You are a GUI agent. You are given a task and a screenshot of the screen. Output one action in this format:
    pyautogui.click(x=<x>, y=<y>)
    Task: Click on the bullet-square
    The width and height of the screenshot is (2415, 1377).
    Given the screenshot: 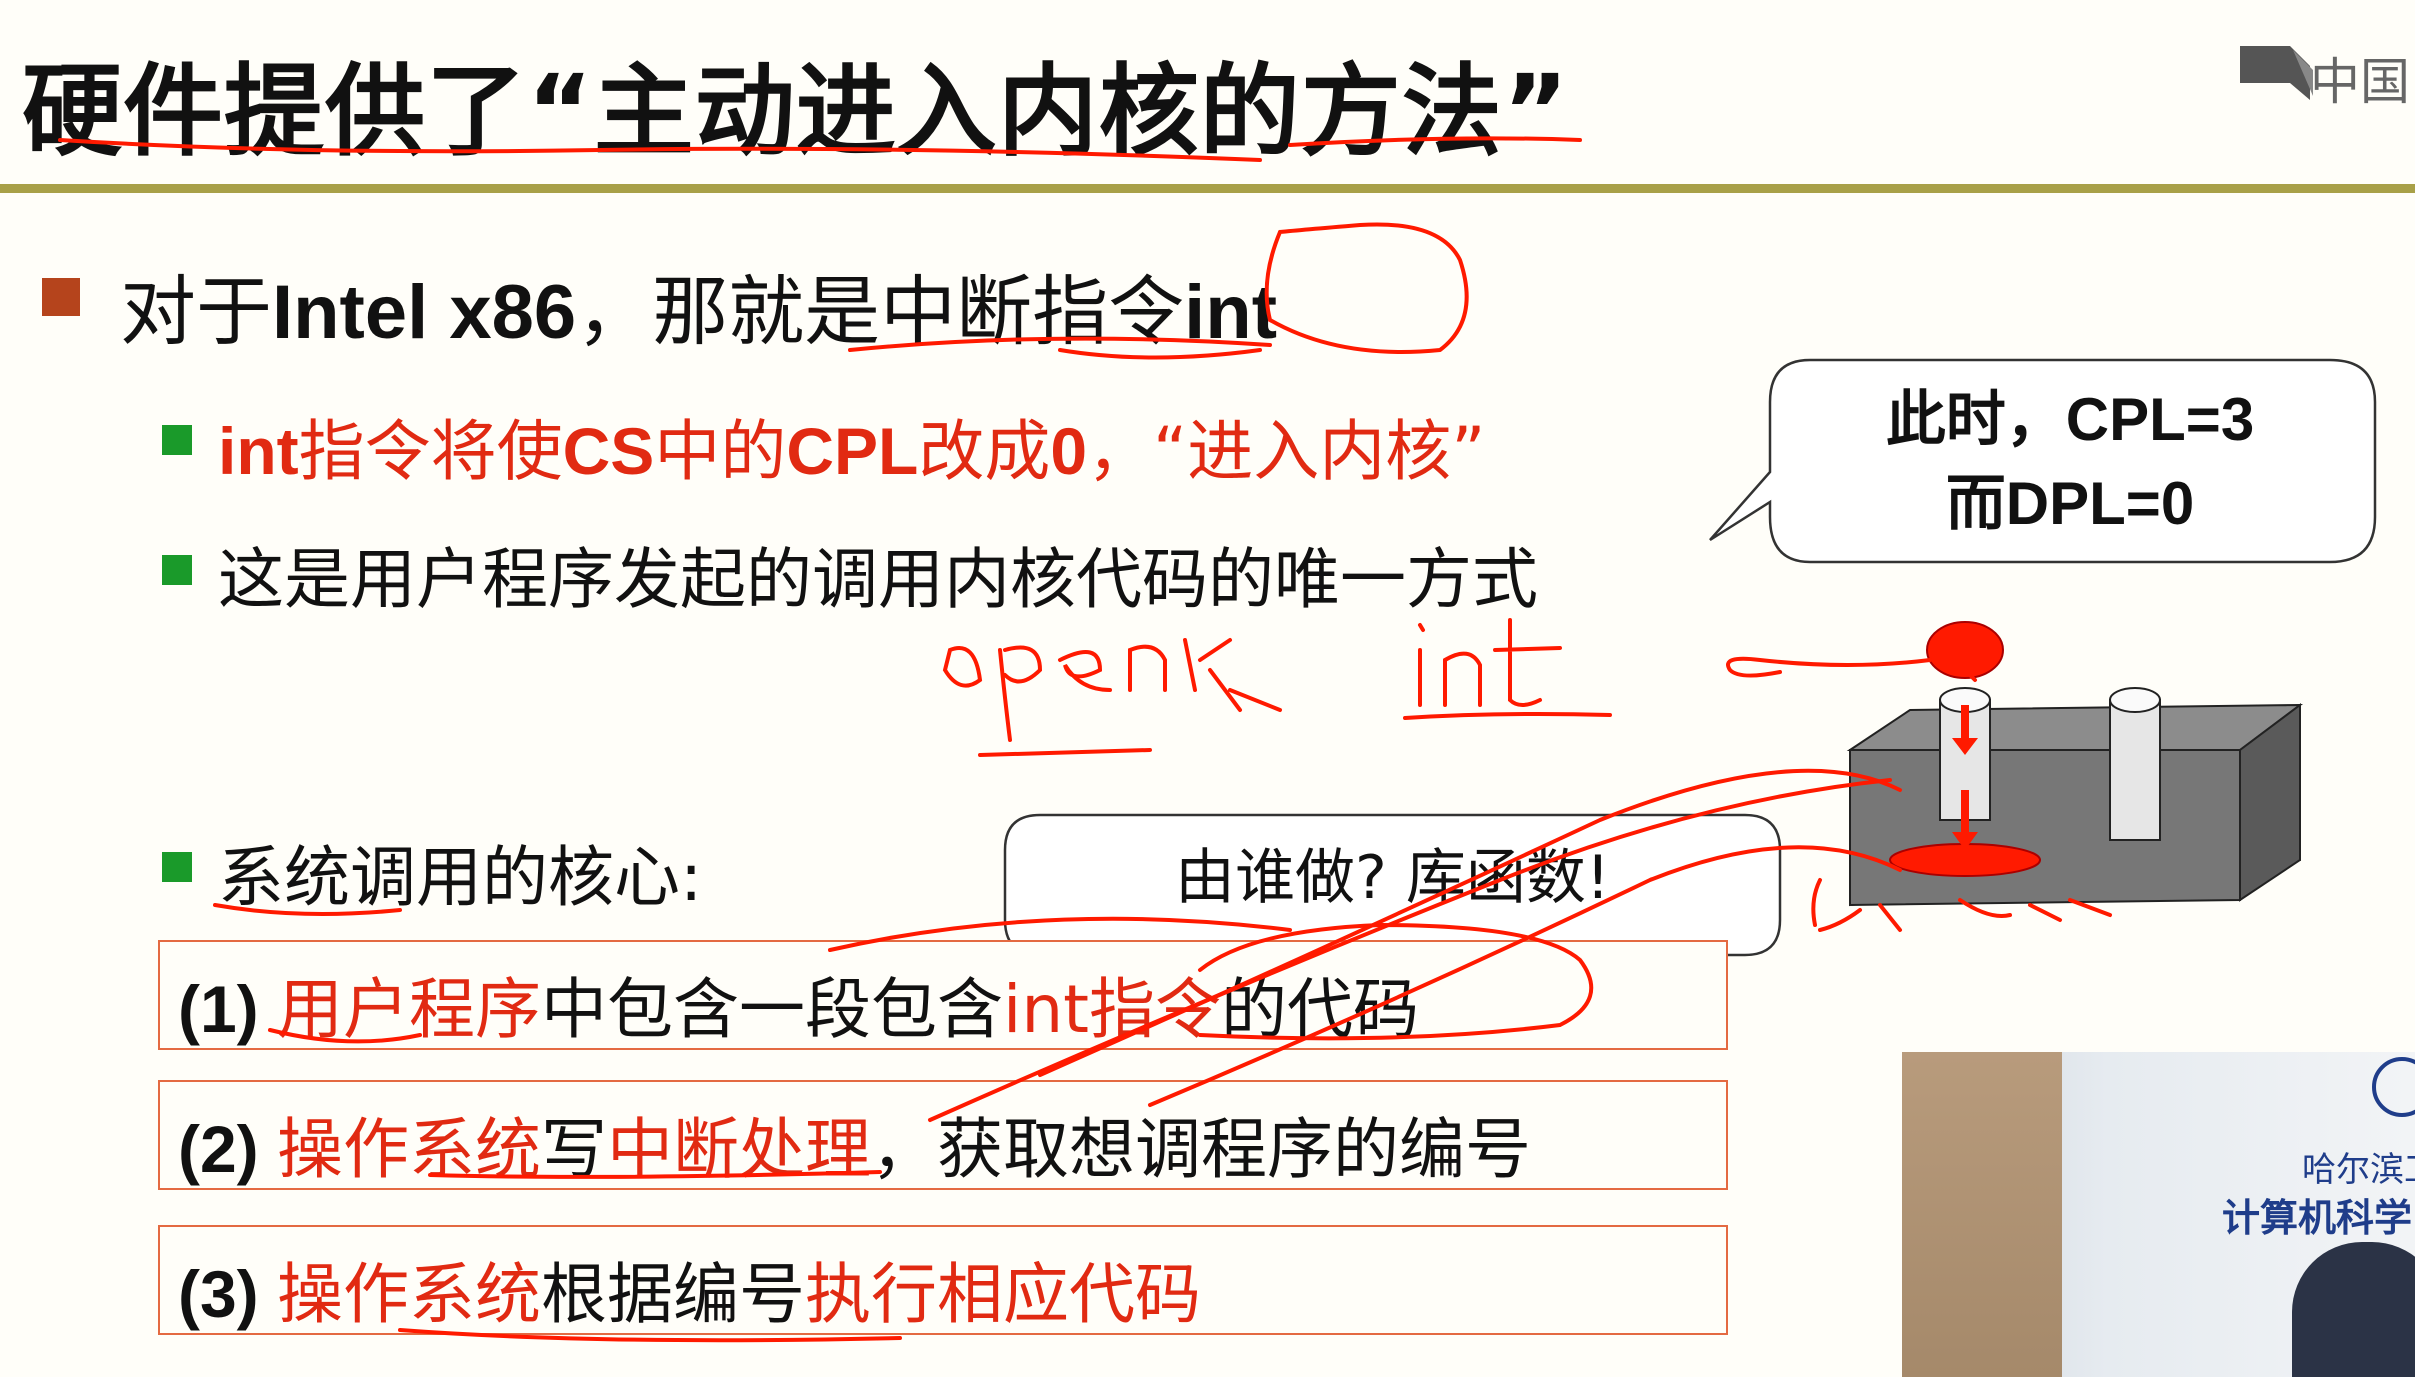 What is the action you would take?
    pyautogui.click(x=61, y=297)
    